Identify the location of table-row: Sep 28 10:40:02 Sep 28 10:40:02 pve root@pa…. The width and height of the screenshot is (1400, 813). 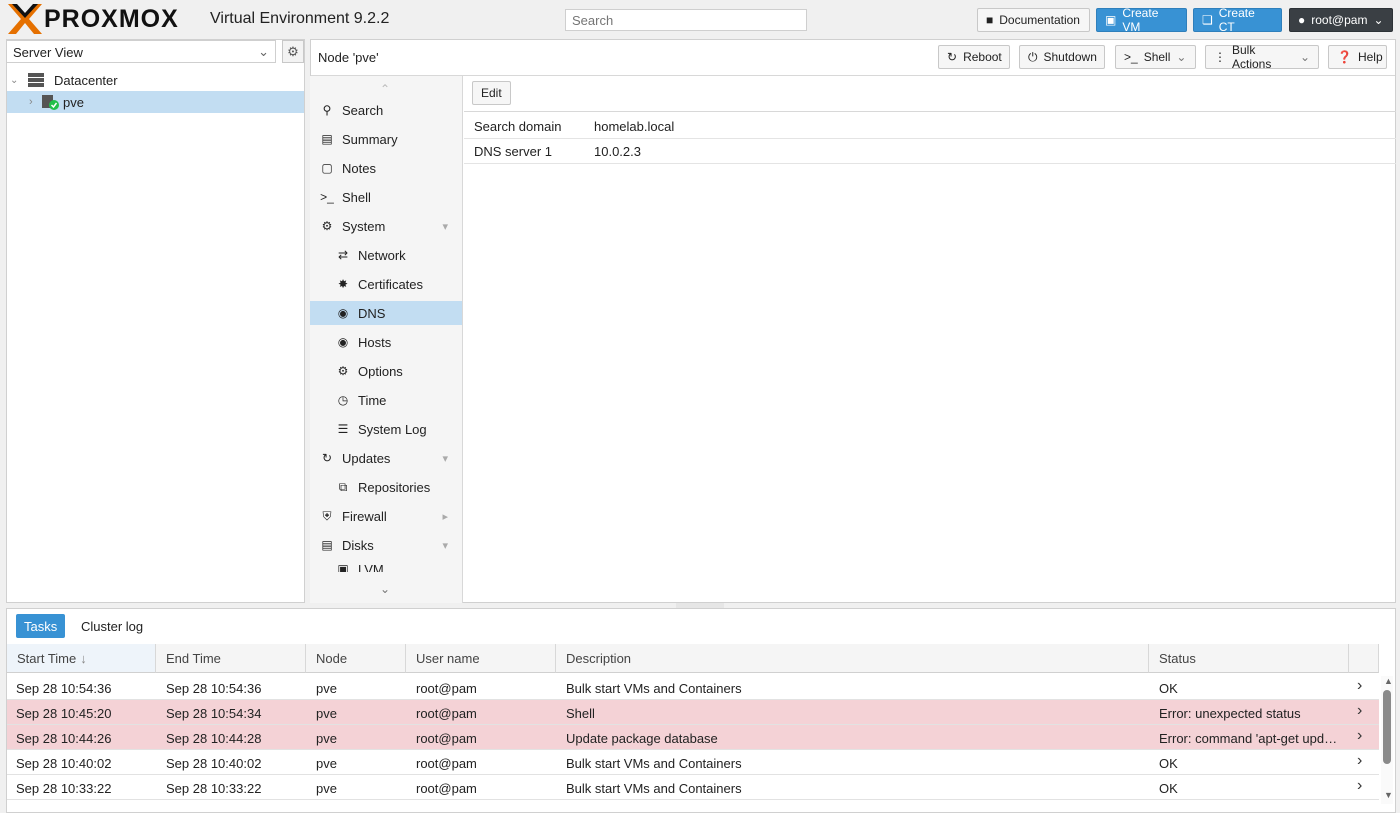
(693, 762).